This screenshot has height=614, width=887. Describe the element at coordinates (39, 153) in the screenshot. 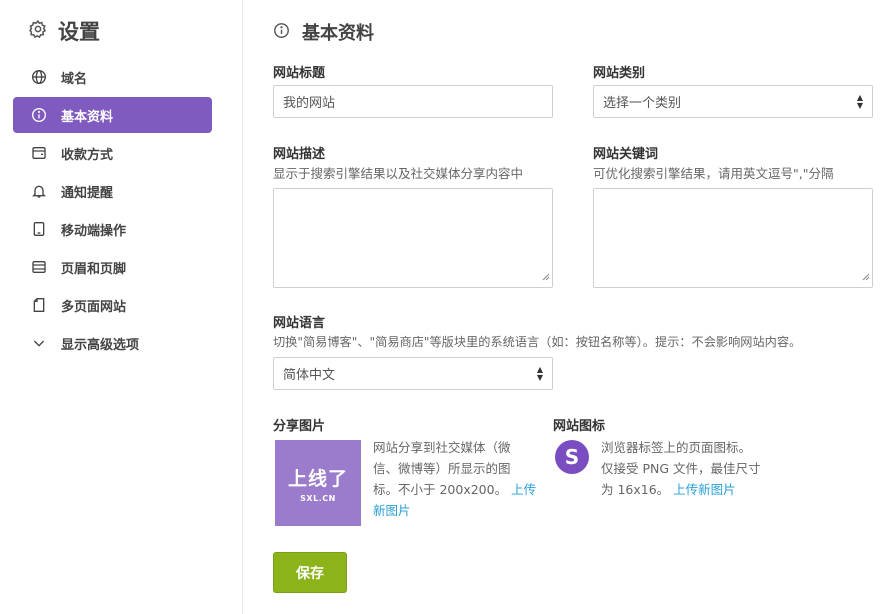

I see `wallet-icon` at that location.